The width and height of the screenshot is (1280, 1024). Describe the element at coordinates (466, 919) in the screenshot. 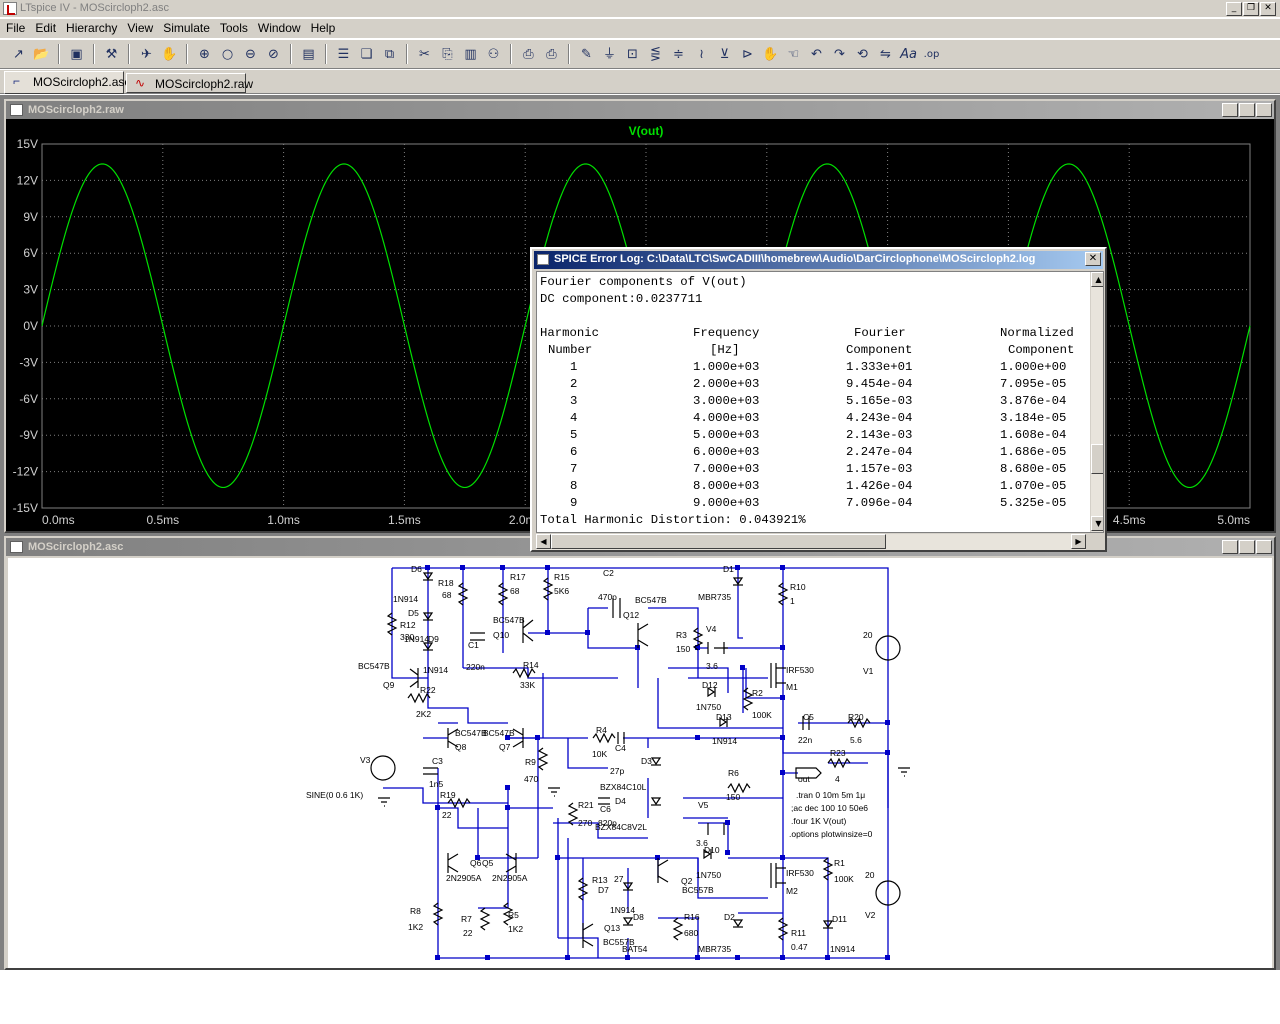

I see `schematic-label: R7` at that location.